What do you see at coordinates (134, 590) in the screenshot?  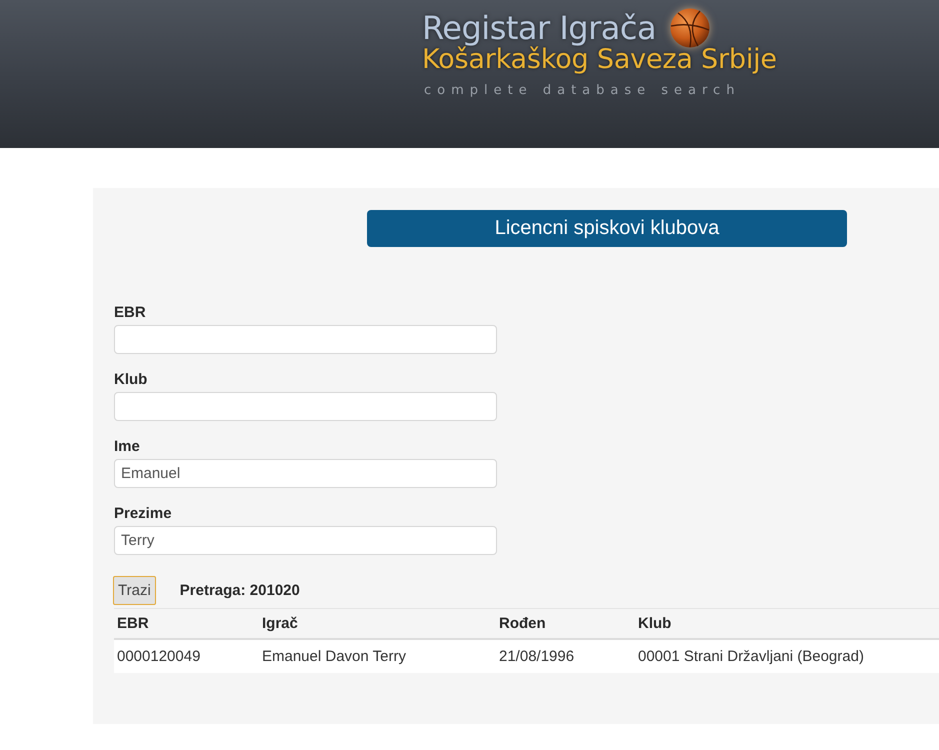 I see `search-button: Trazi` at bounding box center [134, 590].